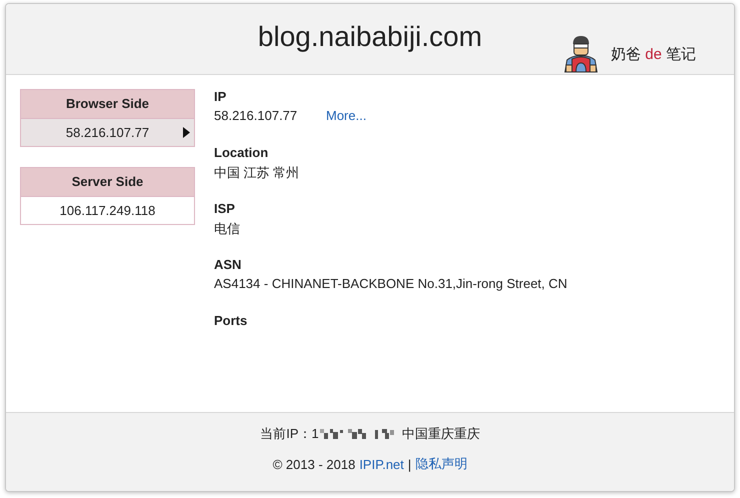 The image size is (740, 498). Describe the element at coordinates (381, 464) in the screenshot. I see `site-link: IPIP.net` at that location.